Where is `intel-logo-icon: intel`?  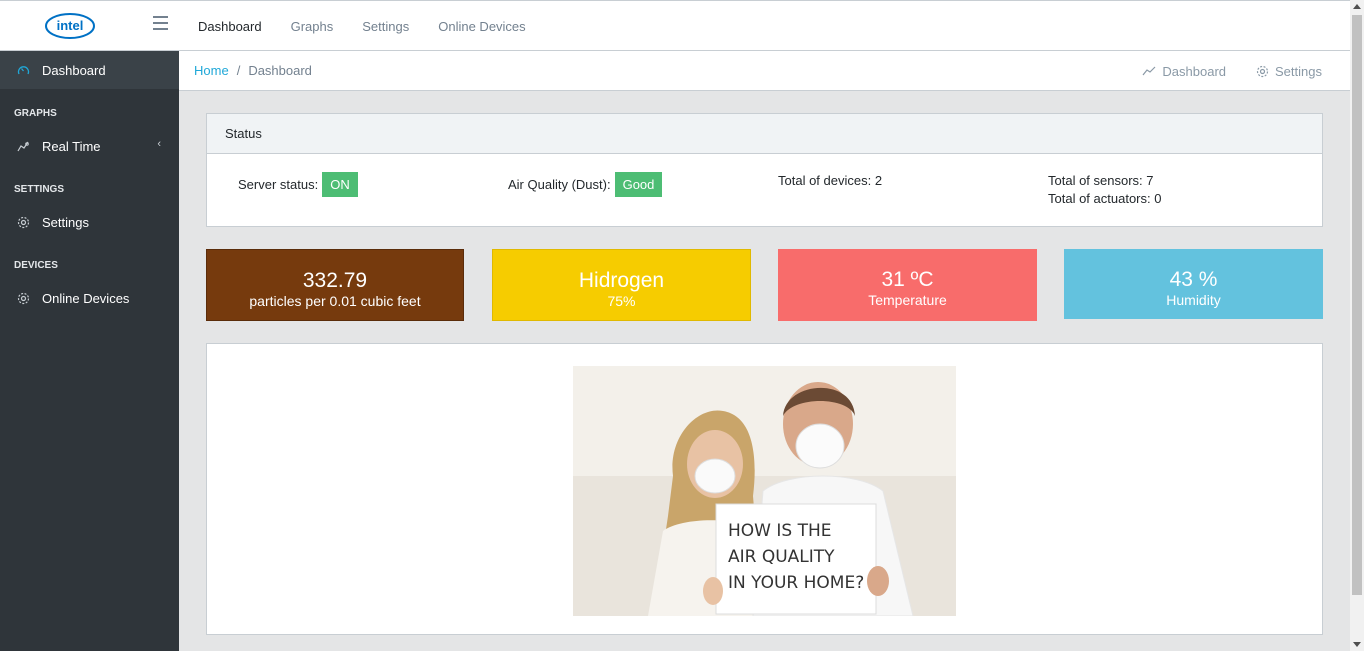 intel-logo-icon: intel is located at coordinates (69, 26).